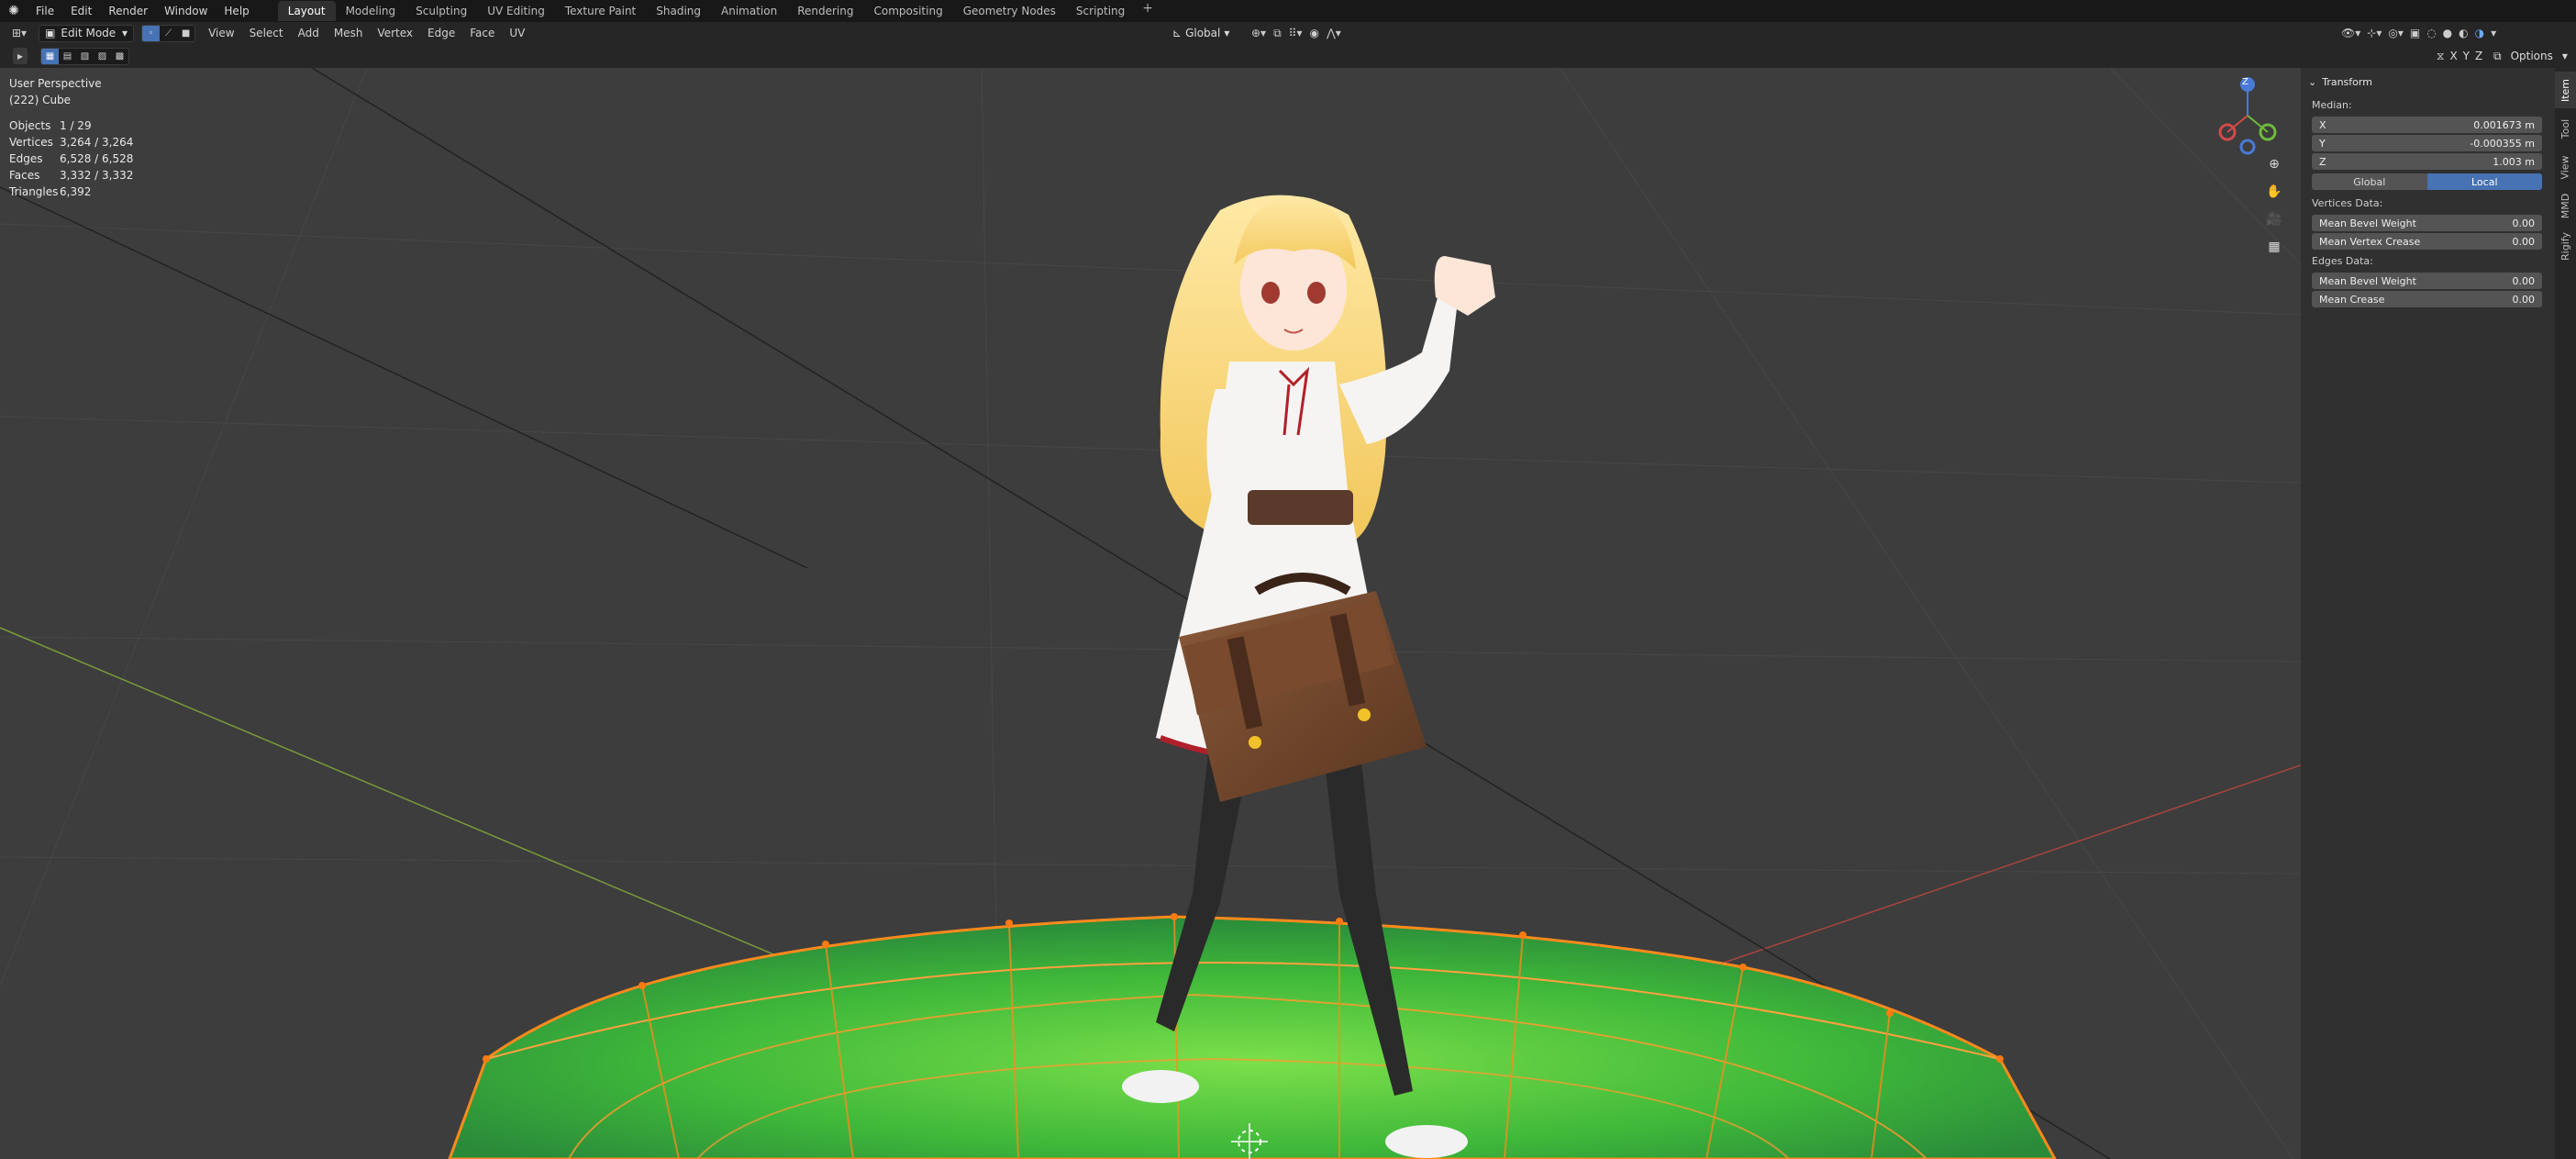 Image resolution: width=2576 pixels, height=1159 pixels. Describe the element at coordinates (395, 33) in the screenshot. I see `menu-vertex: Vertex` at that location.